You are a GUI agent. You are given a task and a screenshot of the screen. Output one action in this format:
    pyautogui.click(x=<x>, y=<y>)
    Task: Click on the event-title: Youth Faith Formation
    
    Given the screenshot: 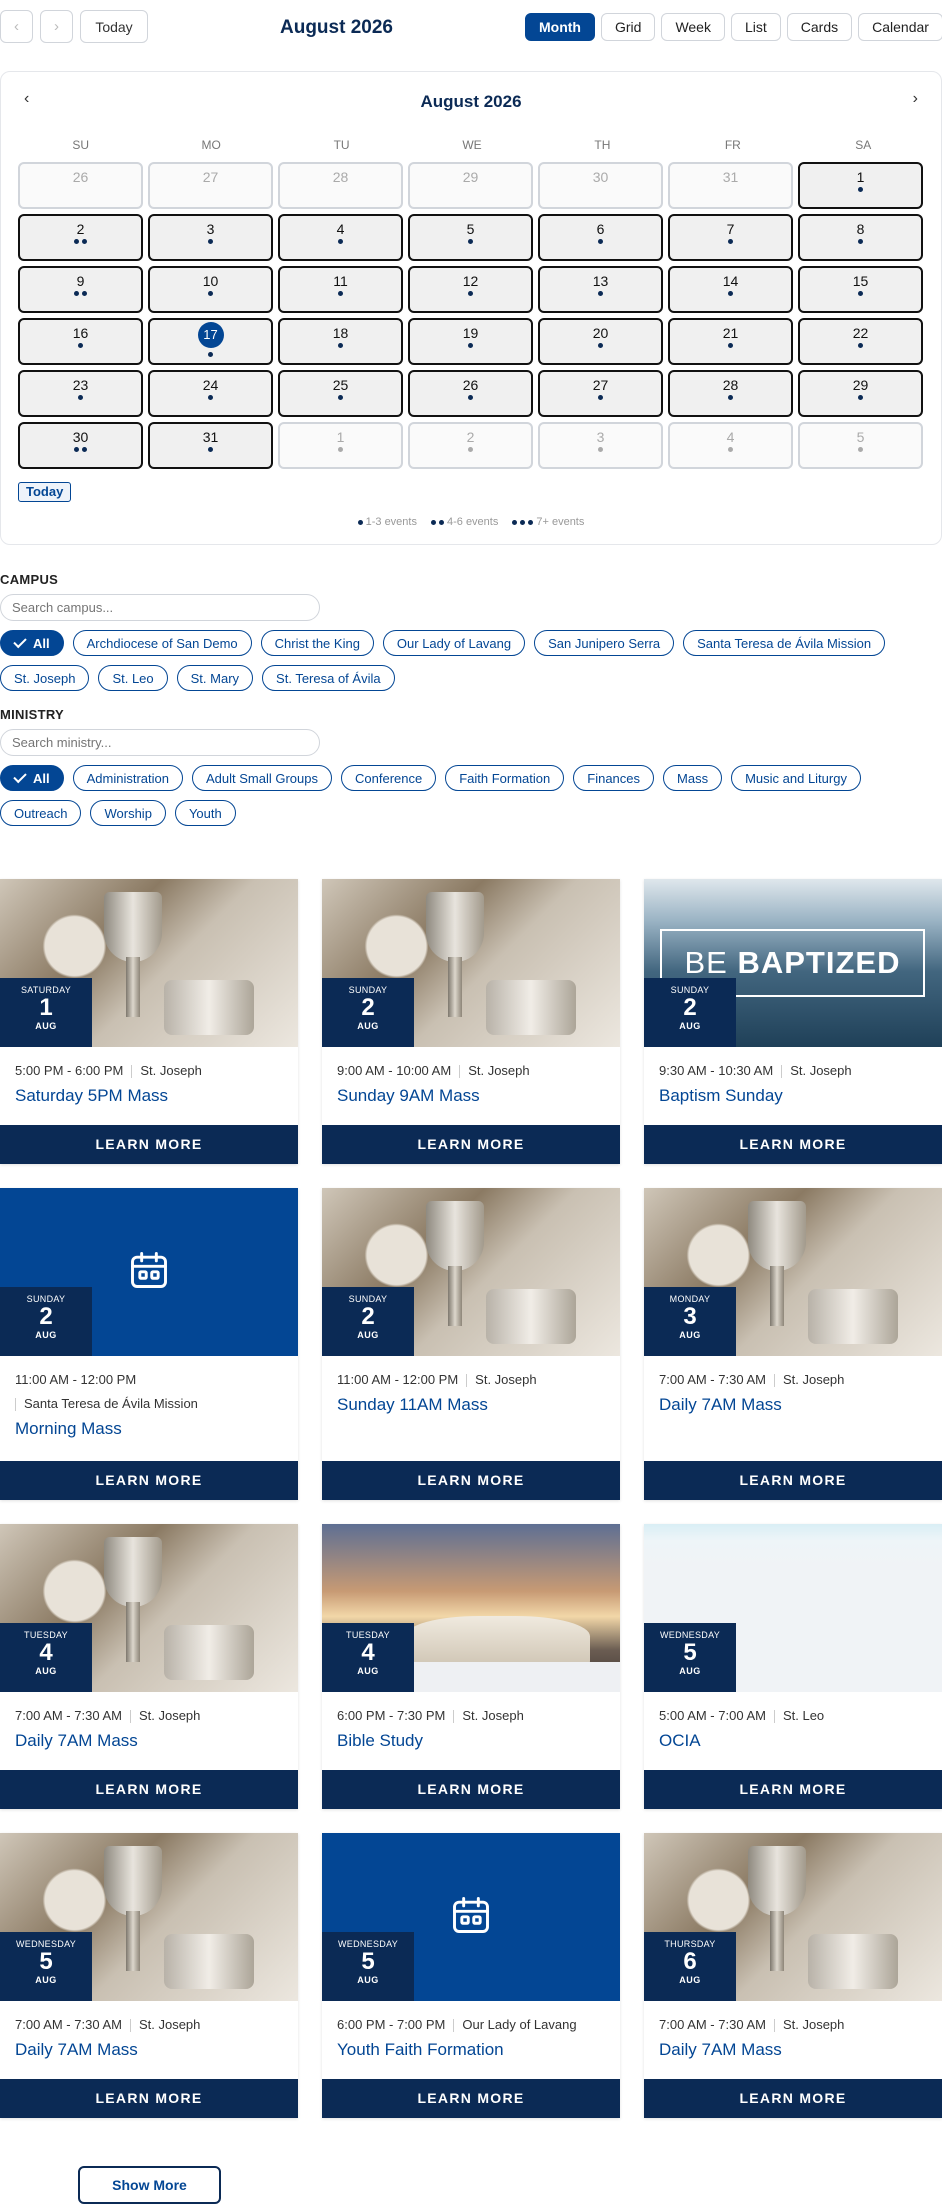 What is the action you would take?
    pyautogui.click(x=471, y=2047)
    